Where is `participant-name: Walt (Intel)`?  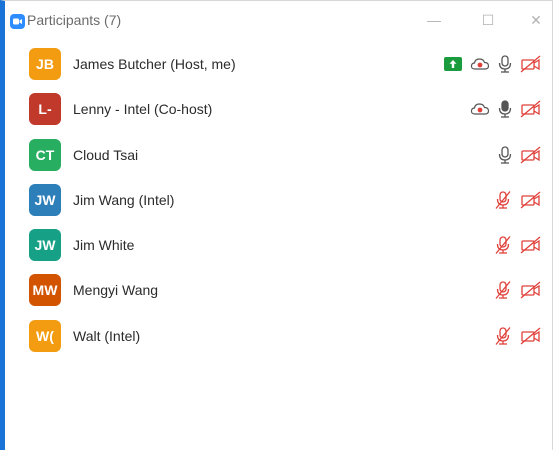 participant-name: Walt (Intel) is located at coordinates (107, 335).